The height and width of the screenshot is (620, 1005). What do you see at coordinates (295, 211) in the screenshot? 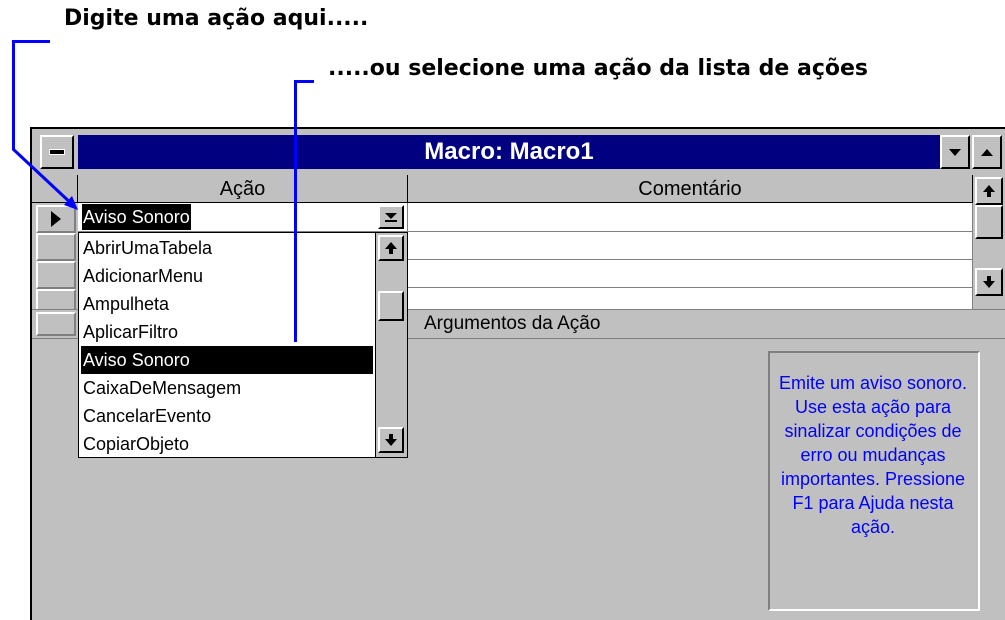
I see `callout-line-2-vertical` at bounding box center [295, 211].